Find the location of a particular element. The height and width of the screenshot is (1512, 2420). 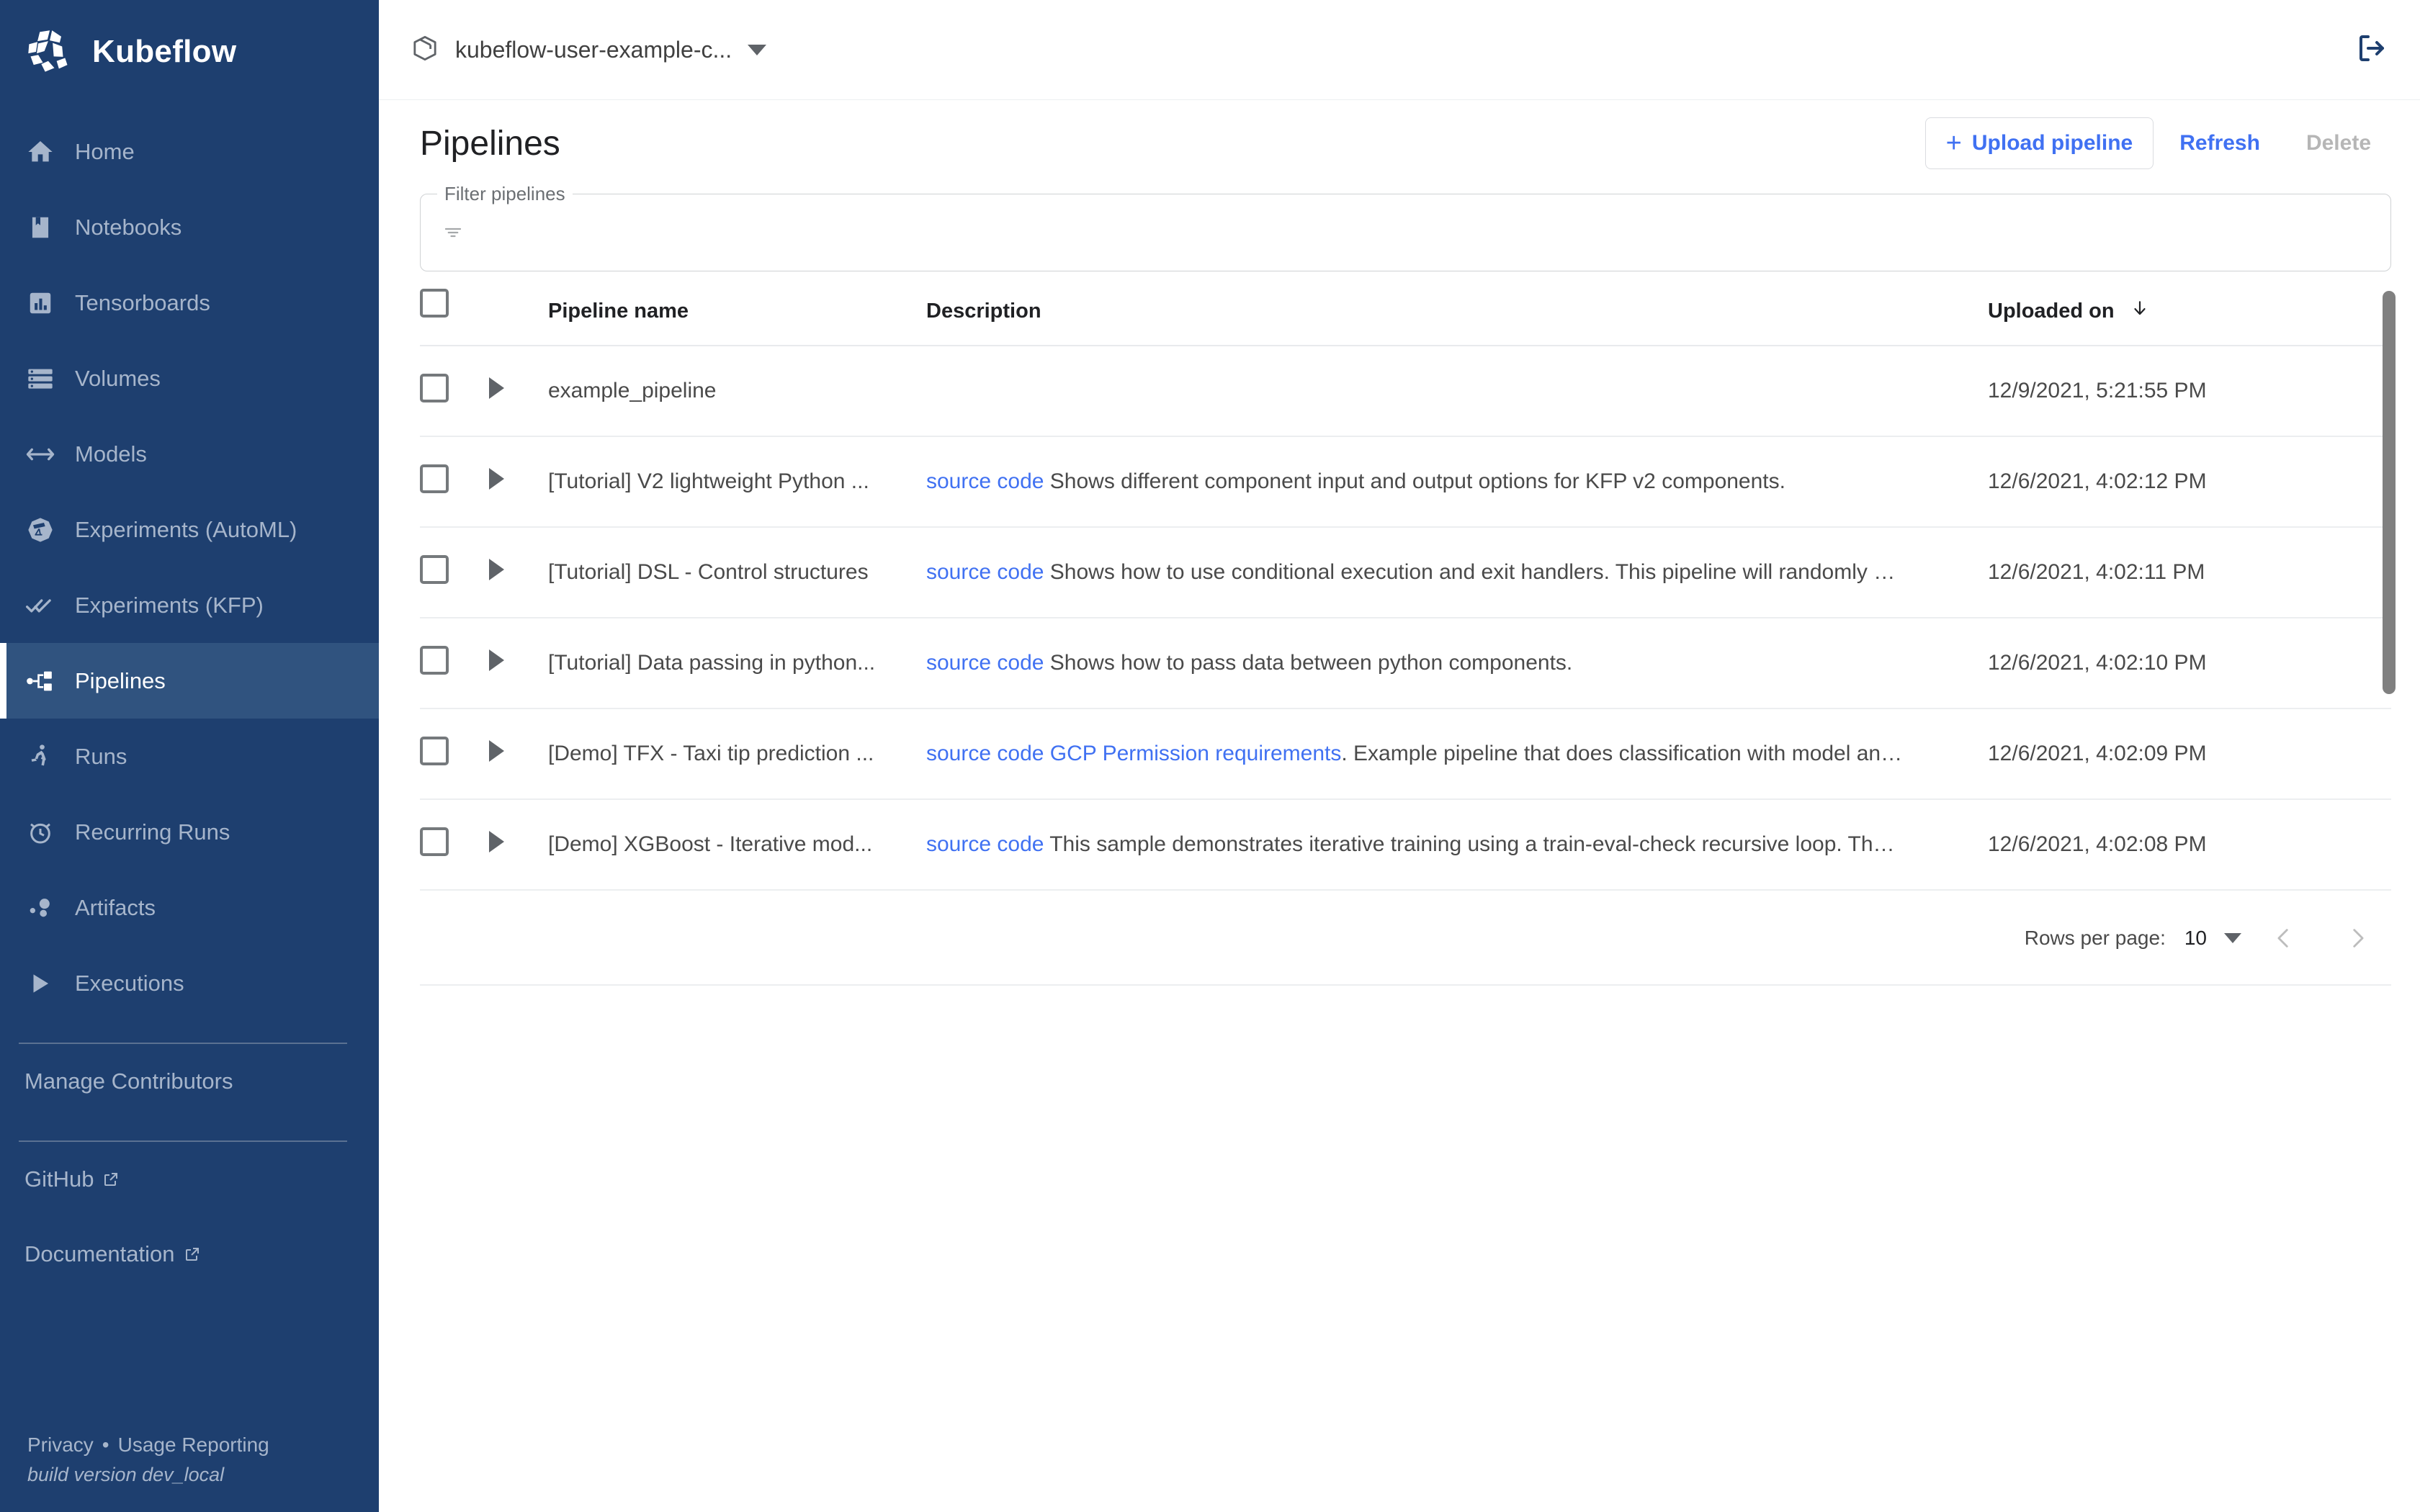

sidebar-item-pipelines: Pipelines is located at coordinates (189, 681).